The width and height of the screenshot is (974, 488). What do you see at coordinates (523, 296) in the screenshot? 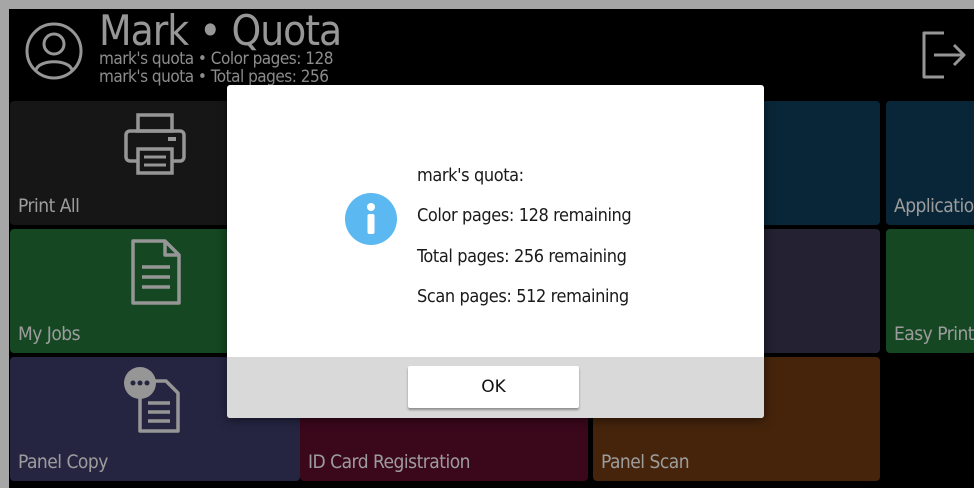
I see `scan-pages-remaining: Scan pages: 512 remaining` at bounding box center [523, 296].